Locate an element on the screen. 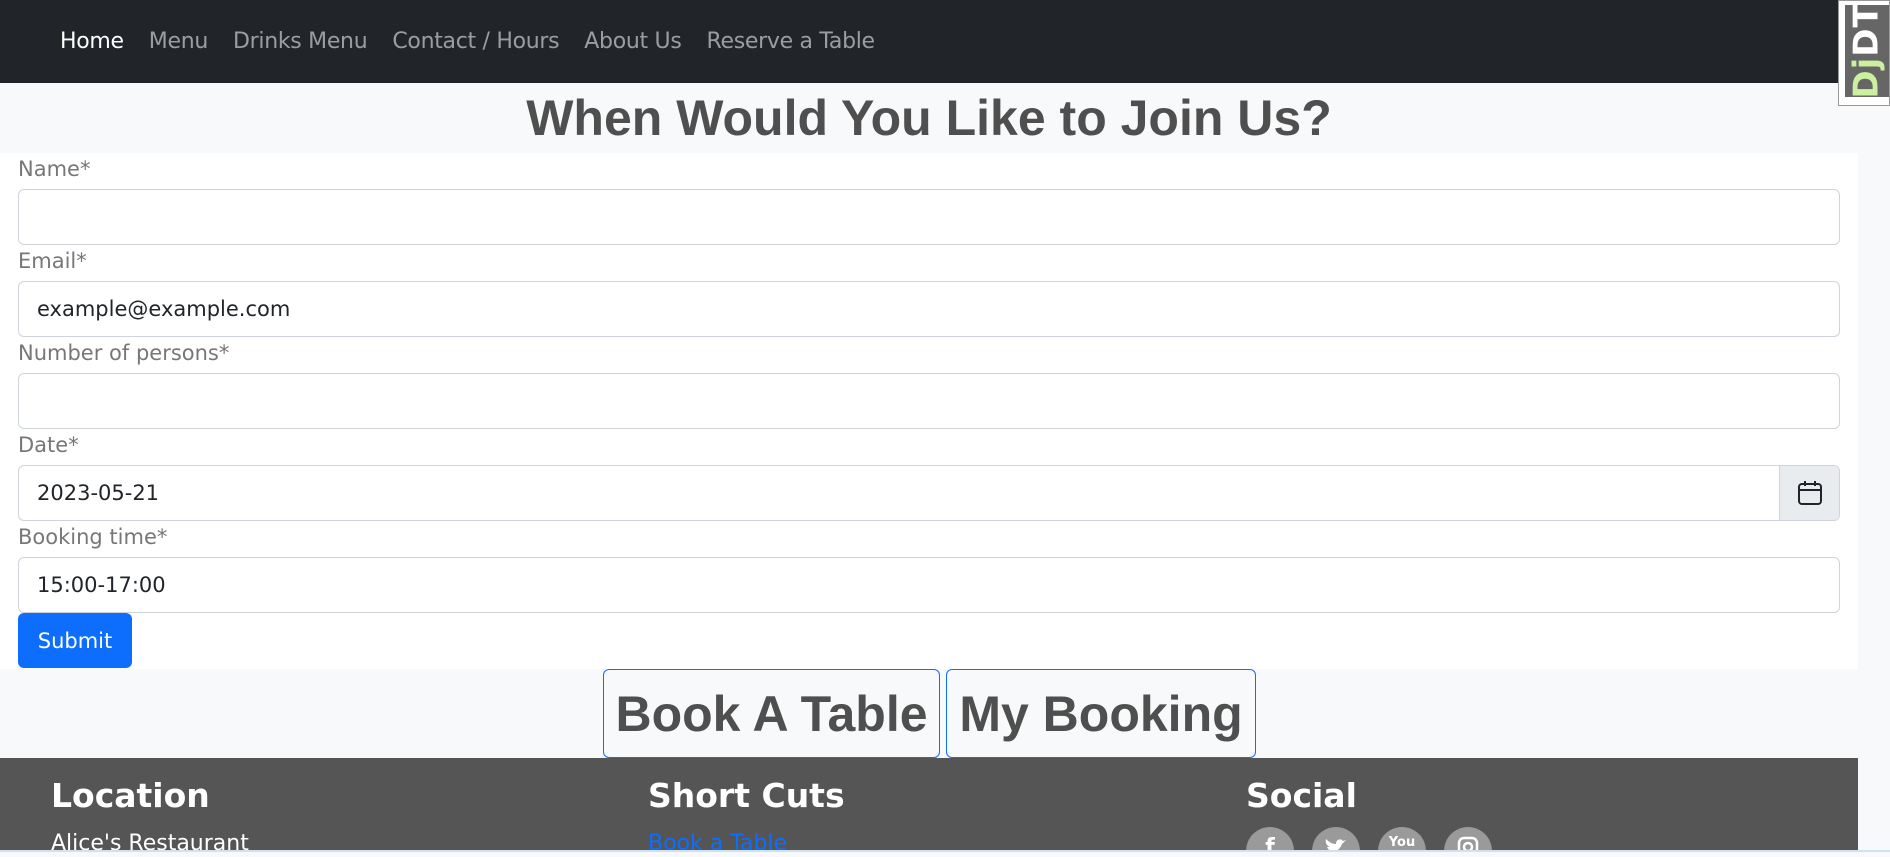 The image size is (1890, 857). nav-about-us: About Us is located at coordinates (633, 41).